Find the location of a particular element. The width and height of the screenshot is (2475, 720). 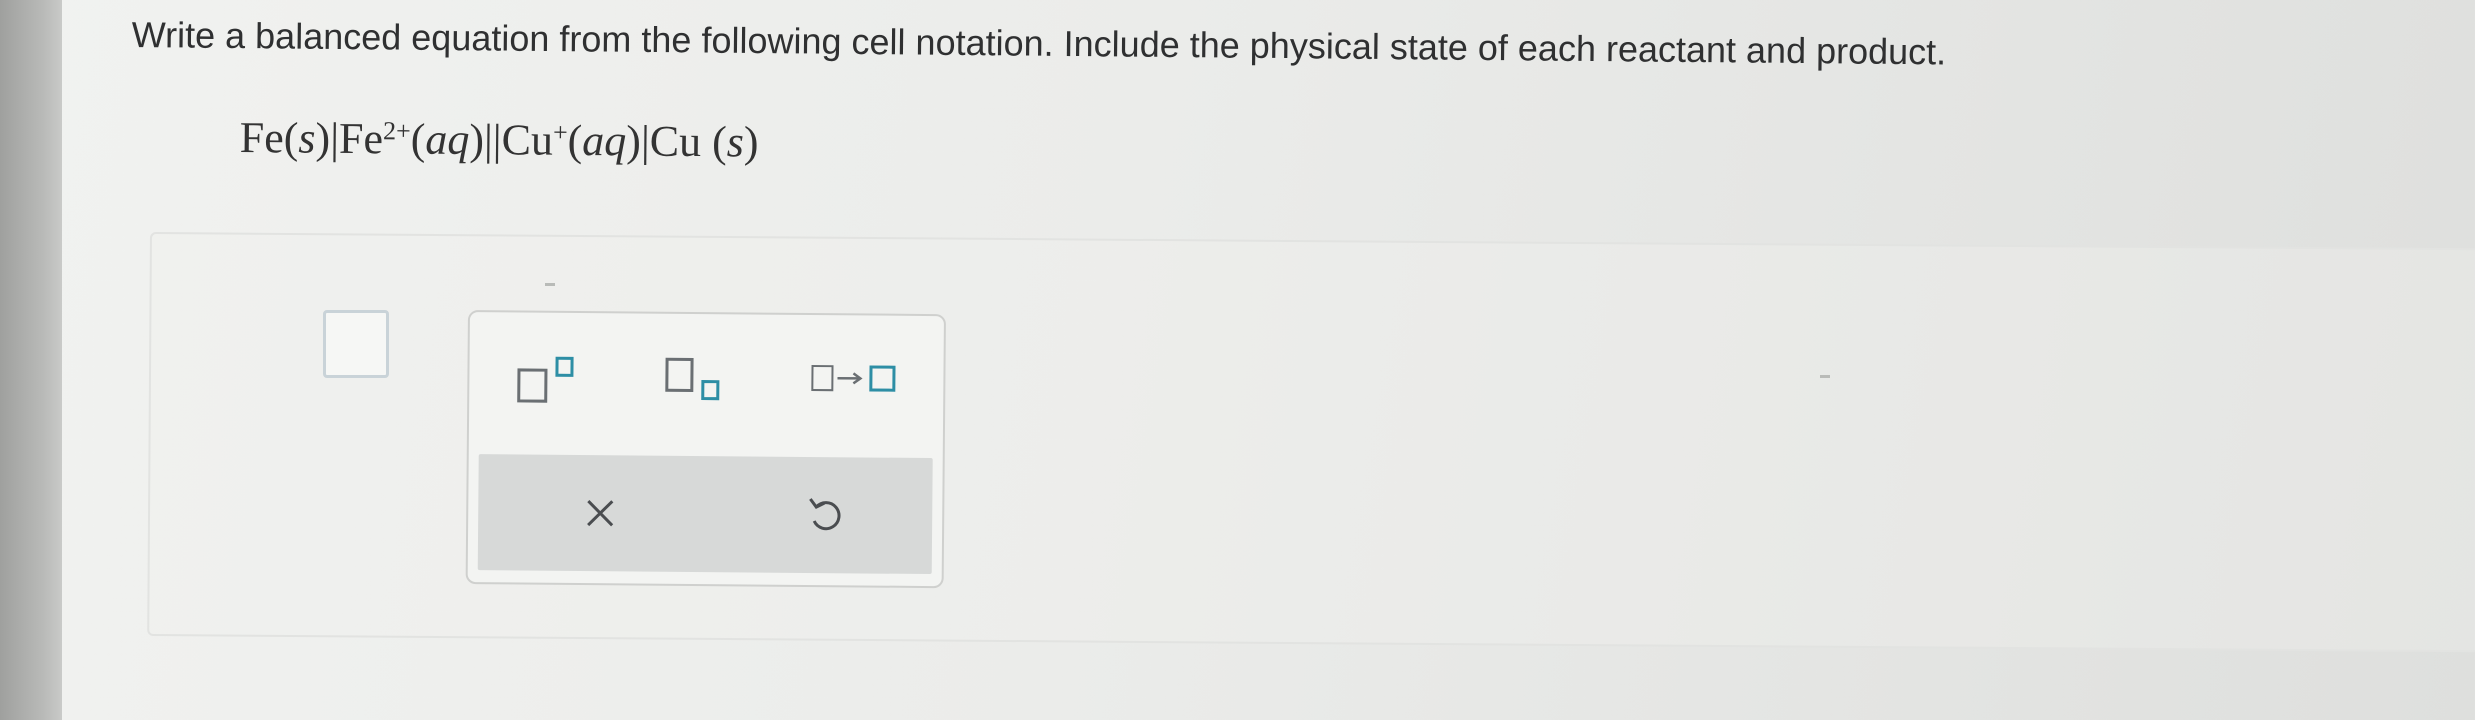

subscript-box-icon is located at coordinates (710, 390).